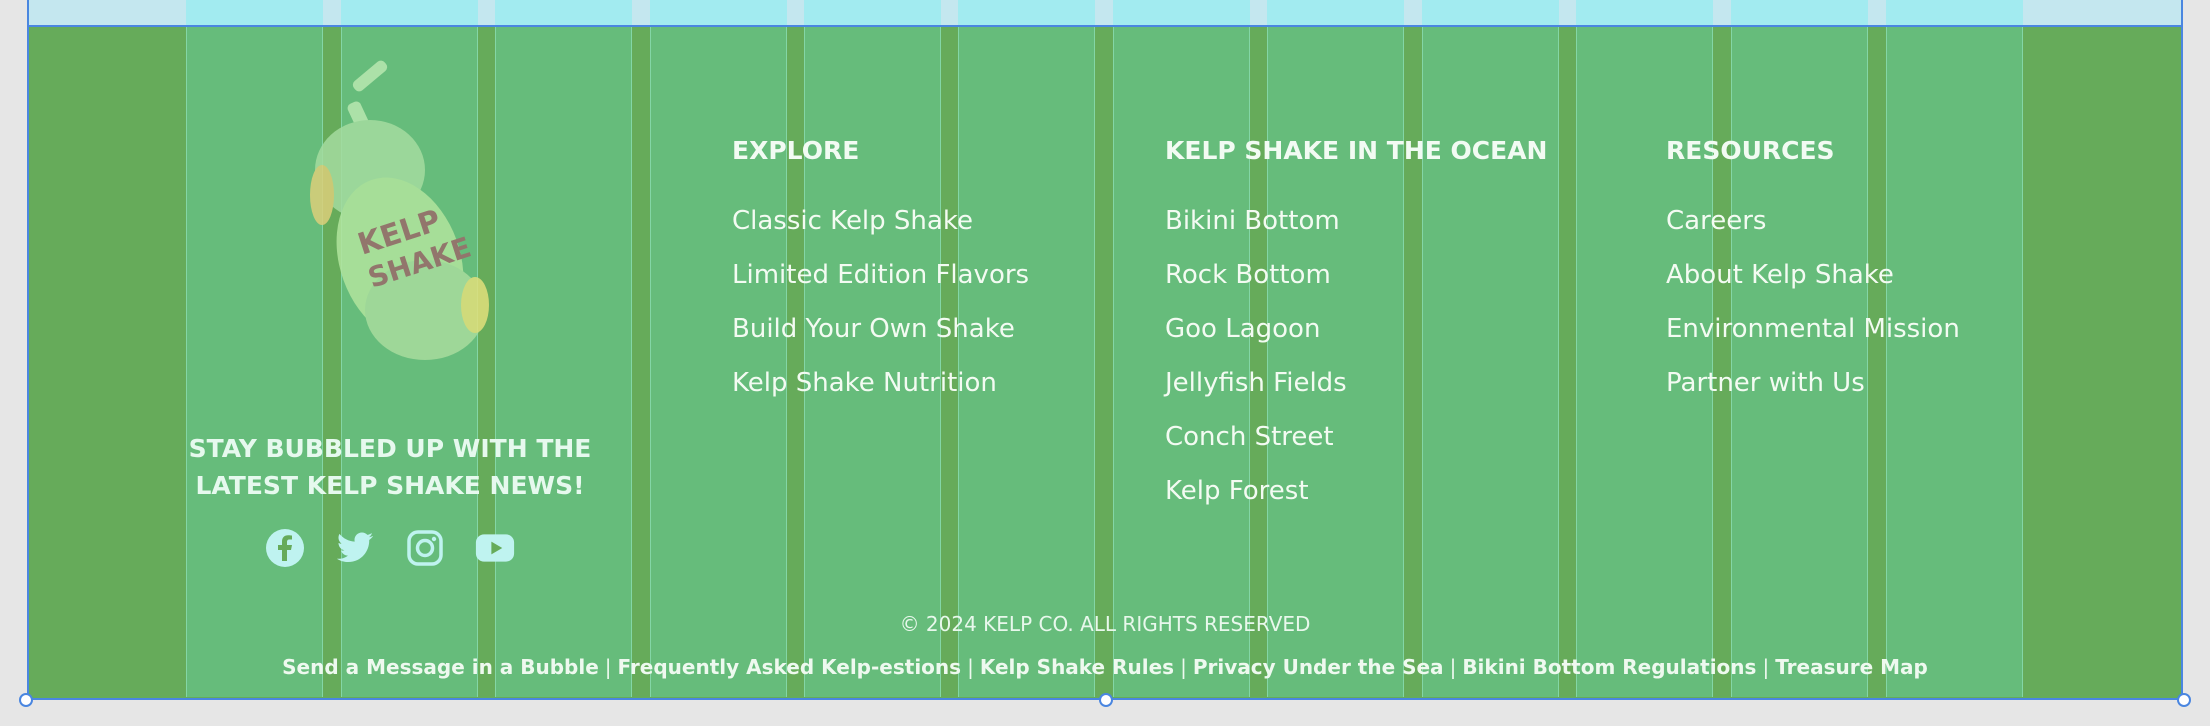 This screenshot has height=726, width=2210. What do you see at coordinates (1256, 503) in the screenshot?
I see `ocean-link: Kelp Forest` at bounding box center [1256, 503].